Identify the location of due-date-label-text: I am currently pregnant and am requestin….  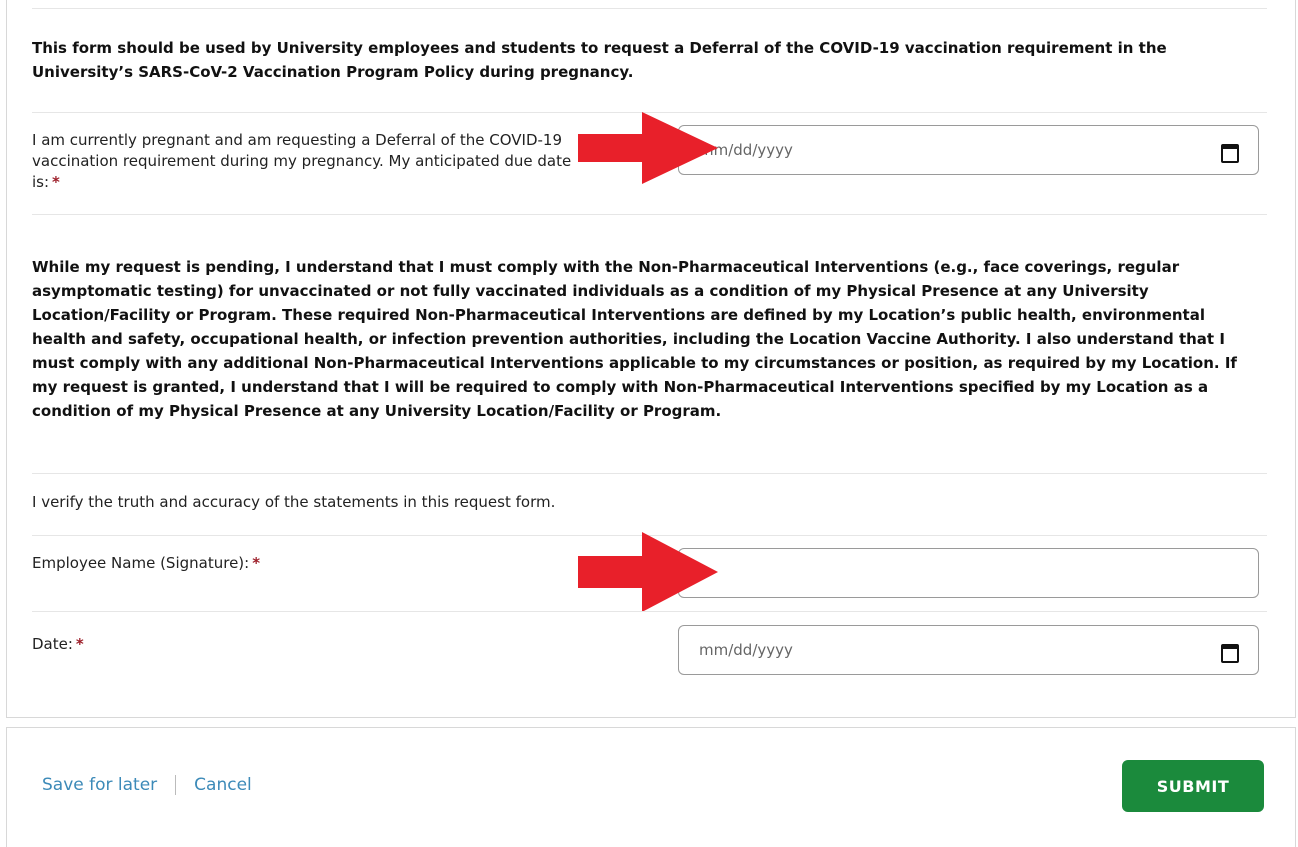
(302, 161).